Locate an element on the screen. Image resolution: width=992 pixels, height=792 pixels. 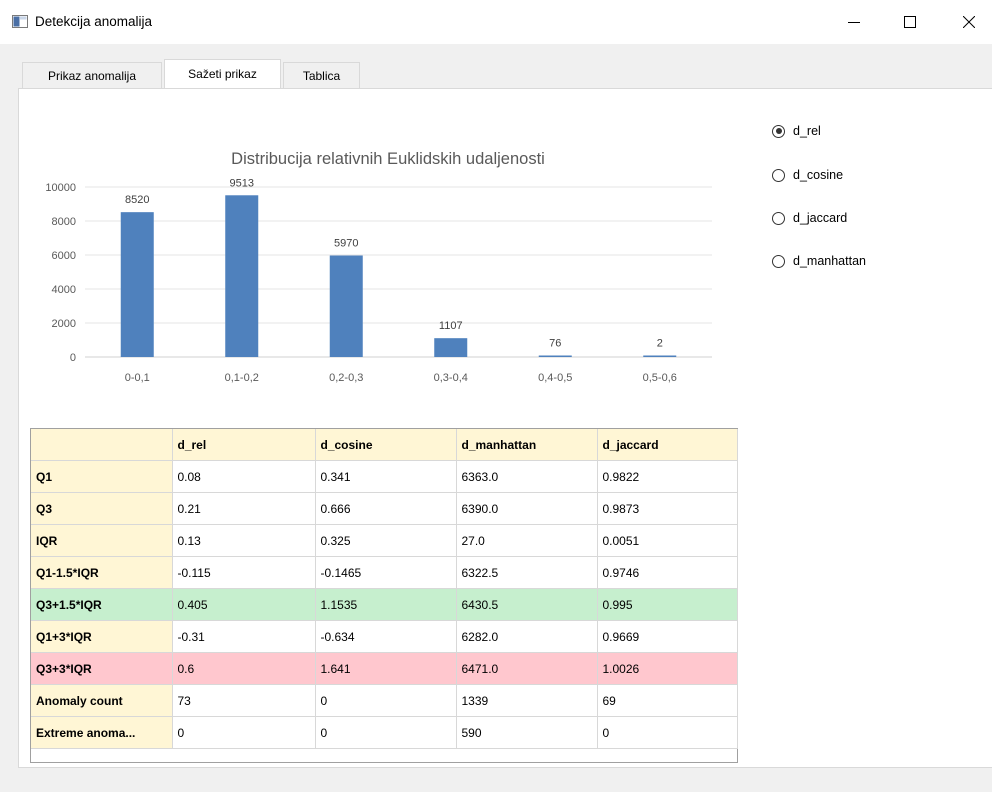
table-row: Q1-1.5*IQR -0.115 -0.1465 6322.5 0.9746 is located at coordinates (384, 572).